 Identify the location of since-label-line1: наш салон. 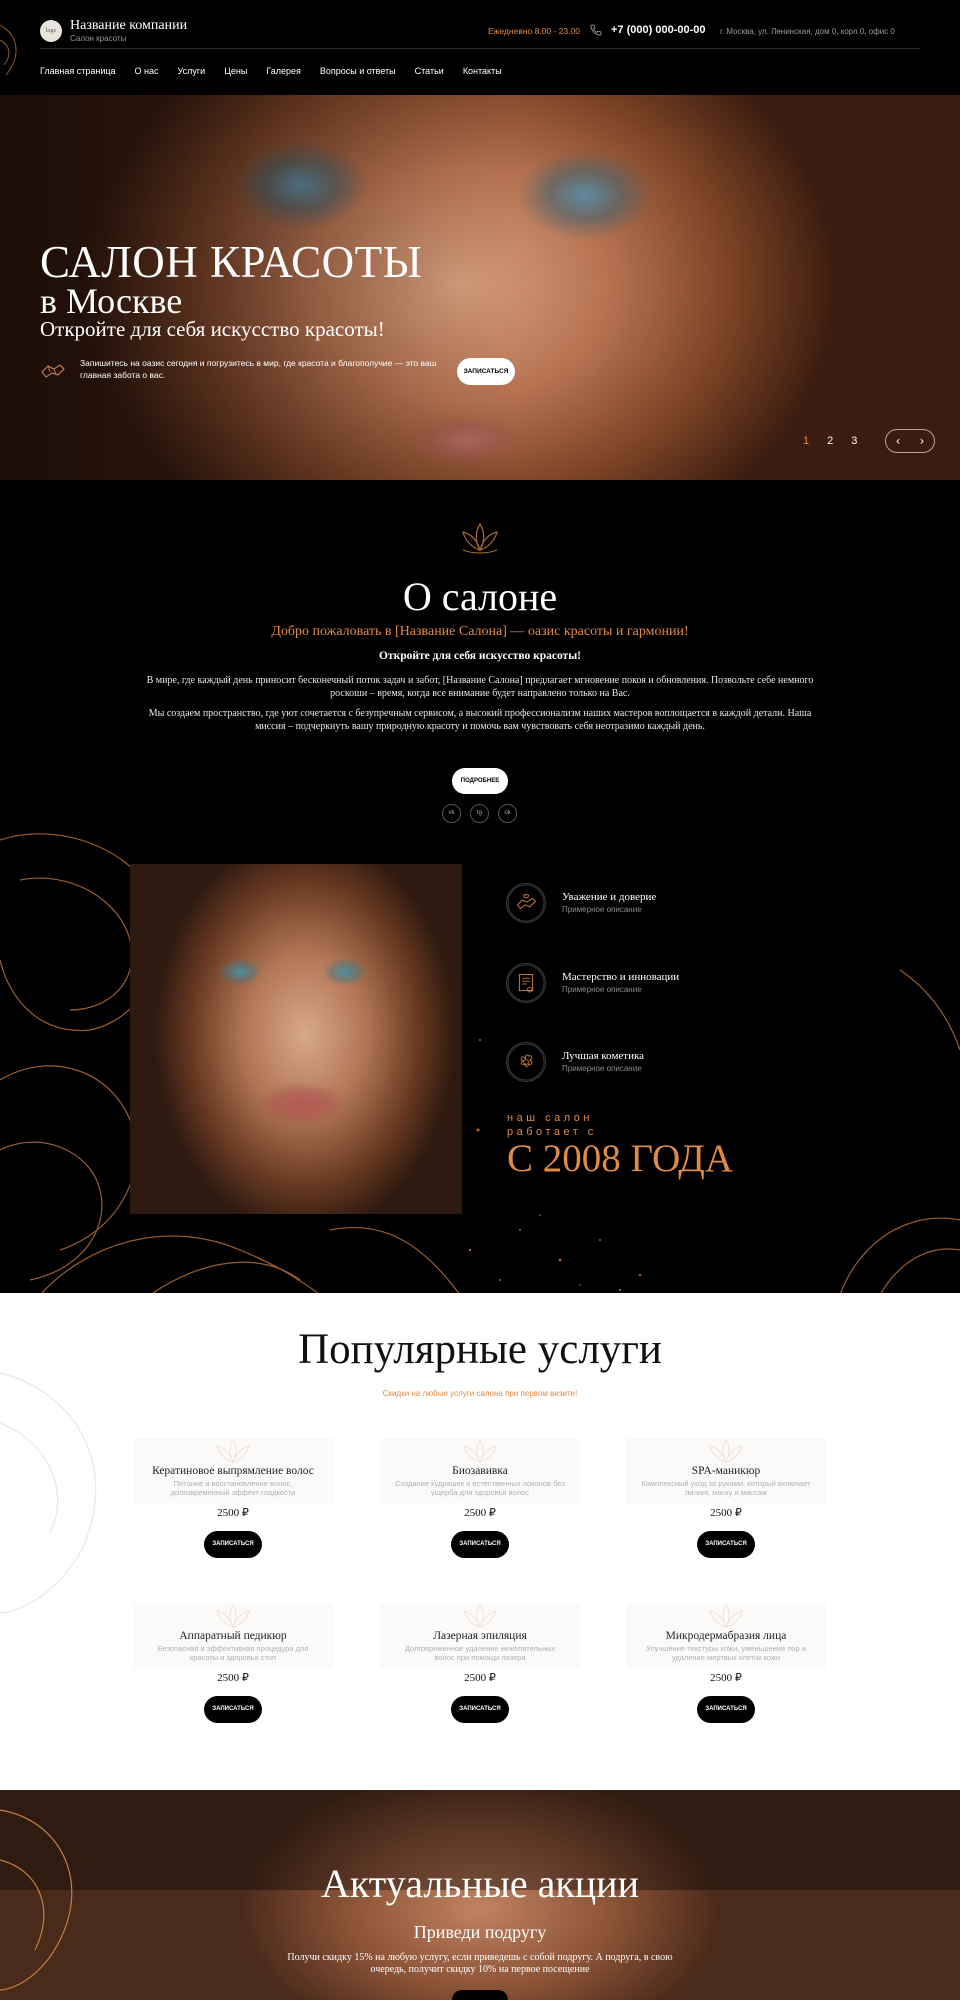
(550, 1118).